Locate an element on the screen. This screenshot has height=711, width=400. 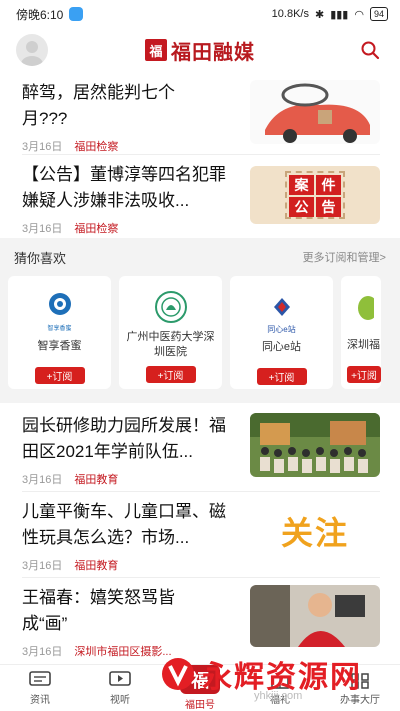
thumb-follow-text: 关注 is located at coordinates (314, 533).